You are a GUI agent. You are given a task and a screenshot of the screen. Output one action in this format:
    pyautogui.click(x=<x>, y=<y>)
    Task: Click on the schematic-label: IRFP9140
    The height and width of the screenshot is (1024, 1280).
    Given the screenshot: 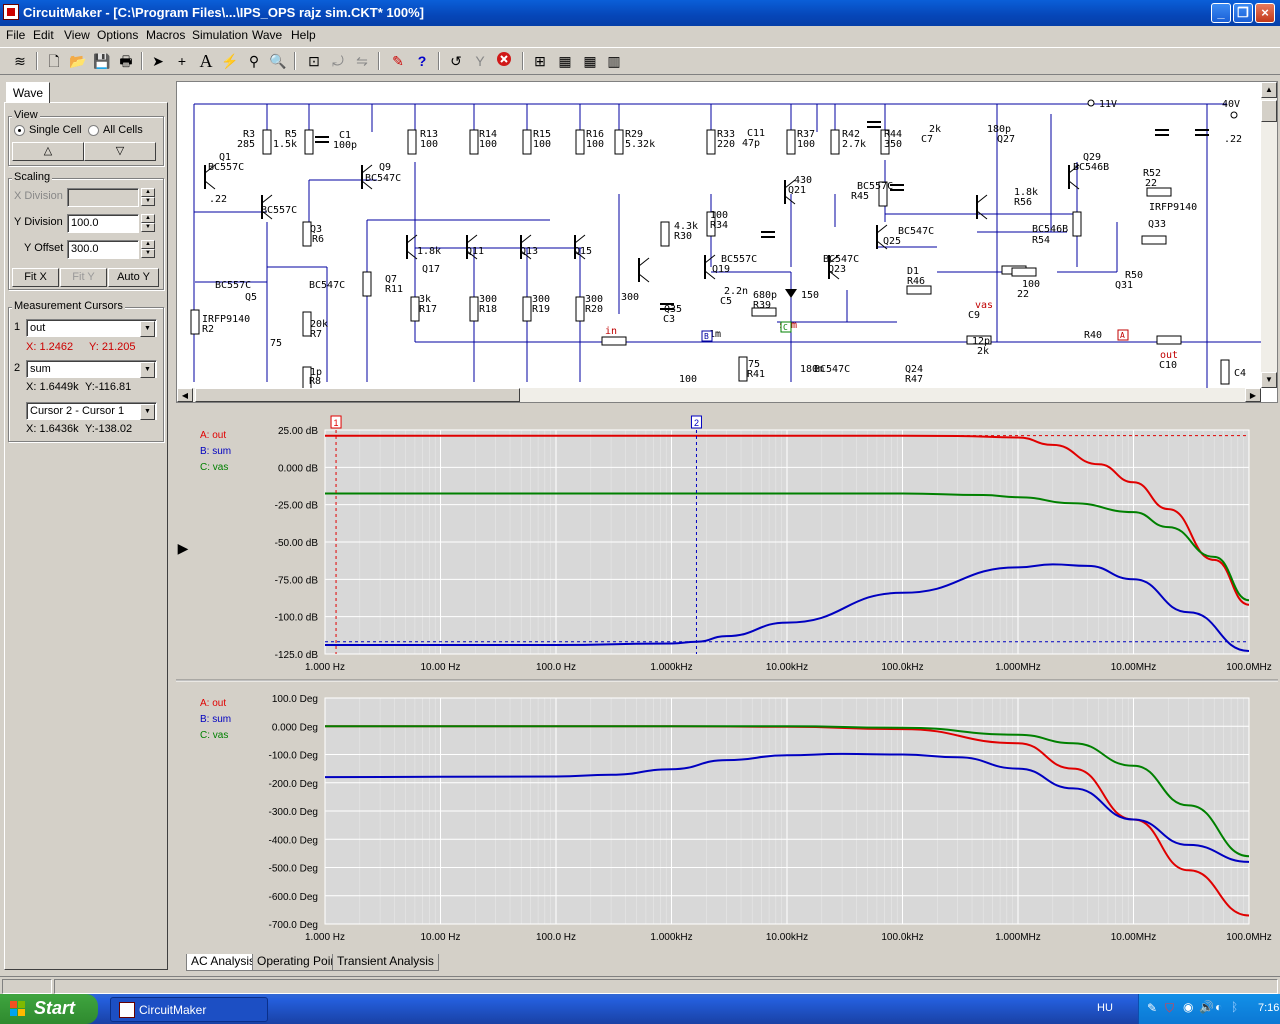 What is the action you would take?
    pyautogui.click(x=1173, y=207)
    